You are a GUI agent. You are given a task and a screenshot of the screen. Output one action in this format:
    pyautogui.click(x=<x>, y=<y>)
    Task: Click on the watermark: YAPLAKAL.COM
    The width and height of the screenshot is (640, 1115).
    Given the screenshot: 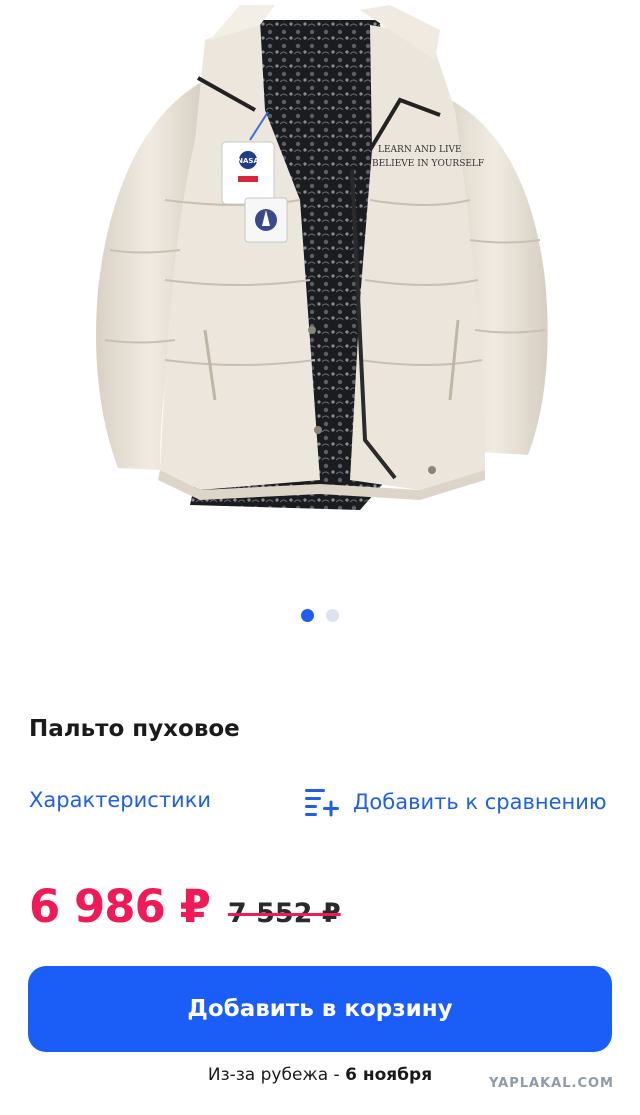 What is the action you would take?
    pyautogui.click(x=551, y=1083)
    